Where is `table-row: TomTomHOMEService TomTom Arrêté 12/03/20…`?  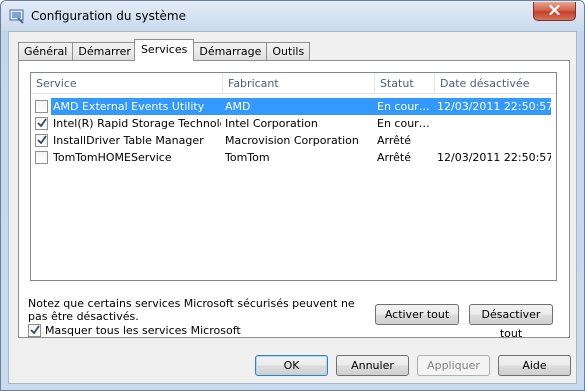 table-row: TomTomHOMEService TomTom Arrêté 12/03/20… is located at coordinates (293, 157).